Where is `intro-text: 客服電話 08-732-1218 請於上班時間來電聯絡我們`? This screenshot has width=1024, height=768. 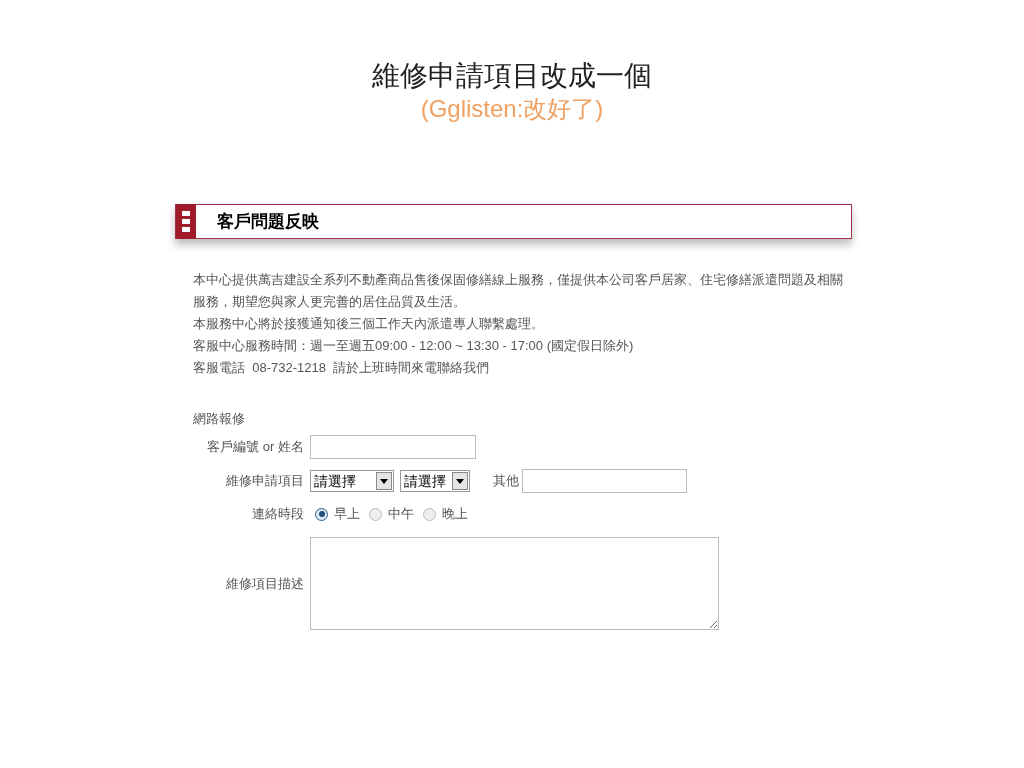 intro-text: 客服電話 08-732-1218 請於上班時間來電聯絡我們 is located at coordinates (342, 368).